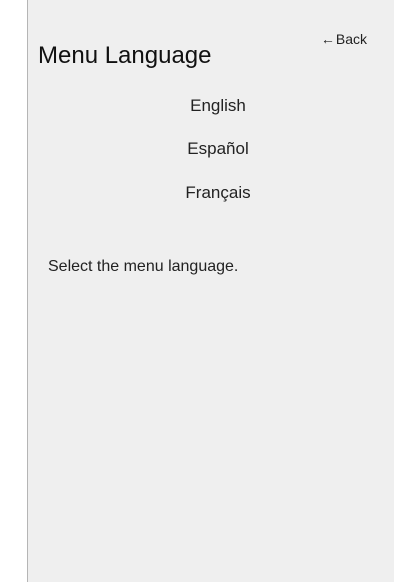 The width and height of the screenshot is (394, 582). Describe the element at coordinates (125, 55) in the screenshot. I see `page-title: Menu Language` at that location.